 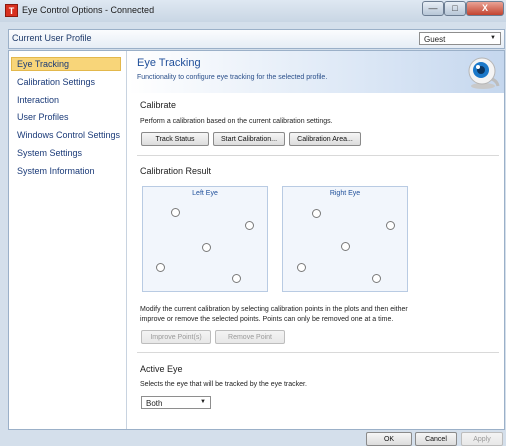 I want to click on active-eye-select-value: Both, so click(x=154, y=403).